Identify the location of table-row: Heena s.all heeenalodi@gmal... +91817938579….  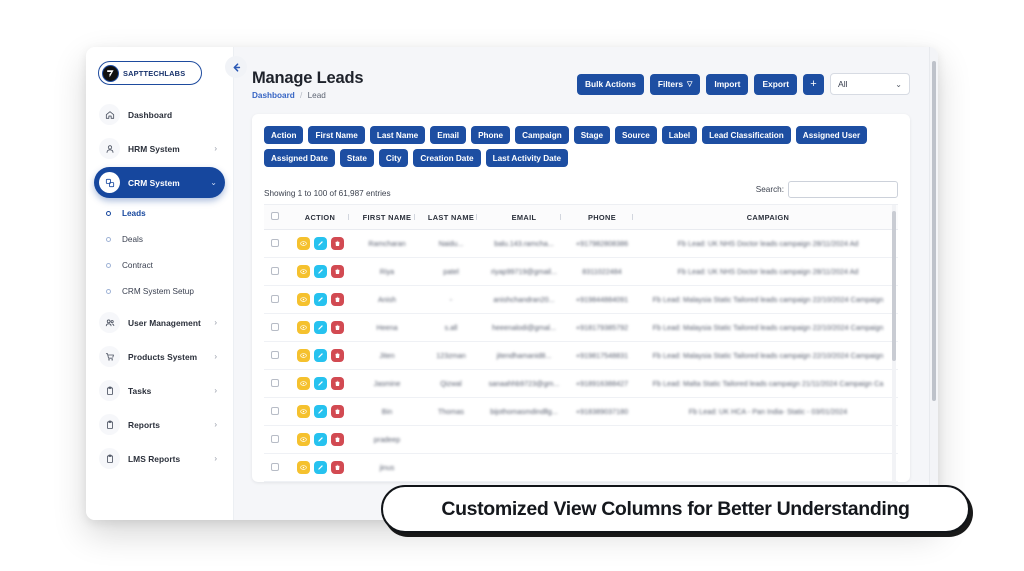
(581, 327).